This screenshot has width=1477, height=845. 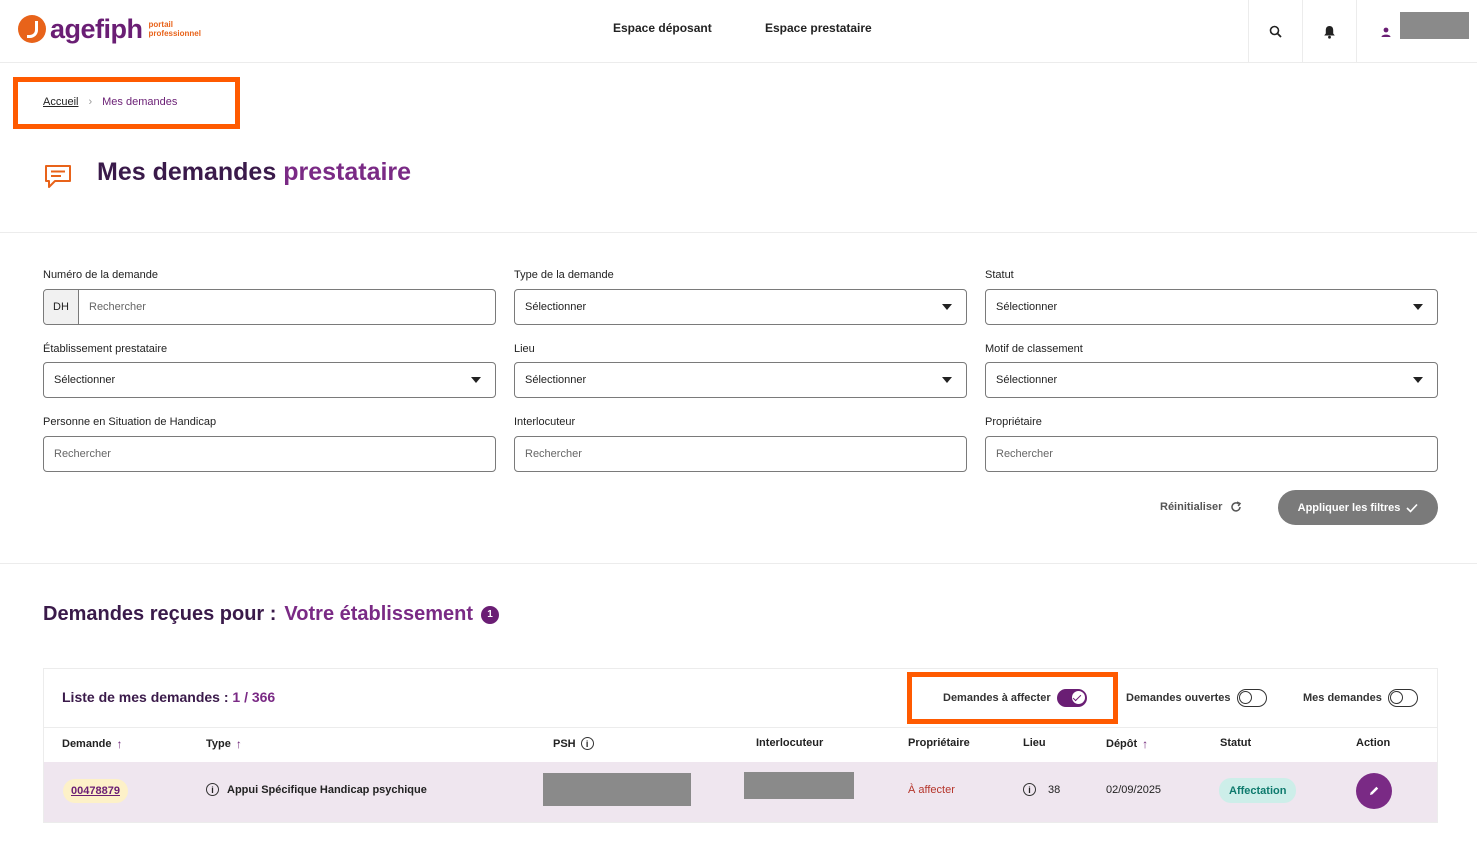 I want to click on user-menu-button, so click(x=1378, y=31).